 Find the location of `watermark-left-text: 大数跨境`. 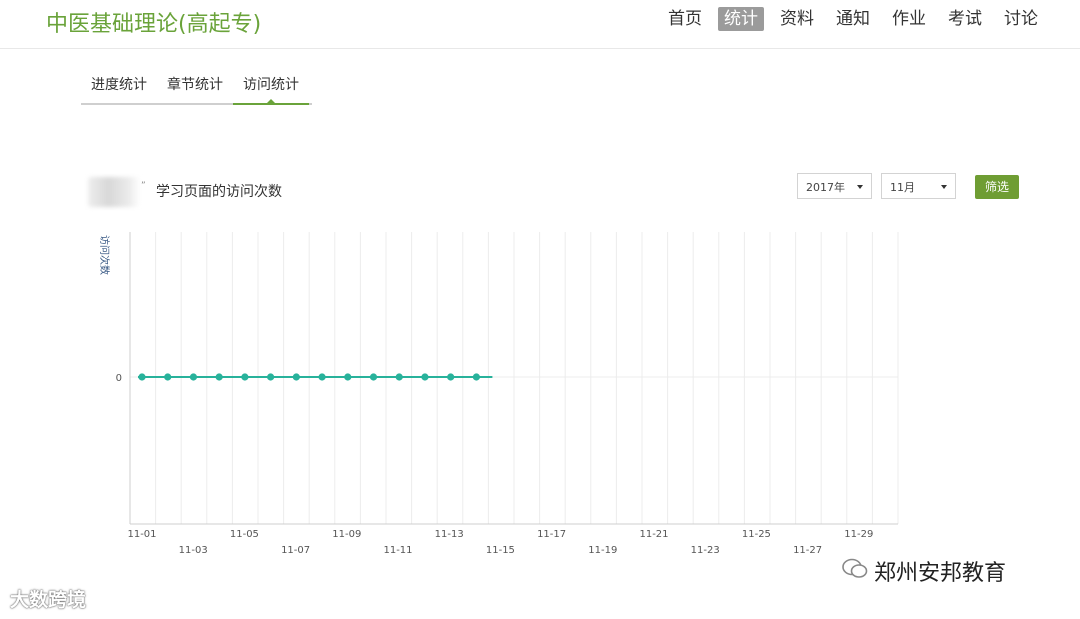

watermark-left-text: 大数跨境 is located at coordinates (48, 600).